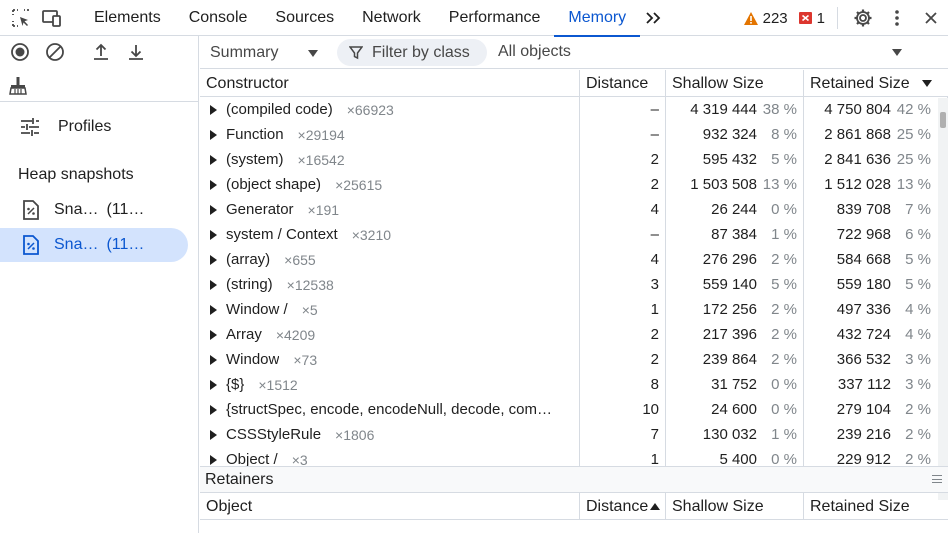 The height and width of the screenshot is (533, 948). Describe the element at coordinates (918, 359) in the screenshot. I see `retained-size-percent: 3 %` at that location.